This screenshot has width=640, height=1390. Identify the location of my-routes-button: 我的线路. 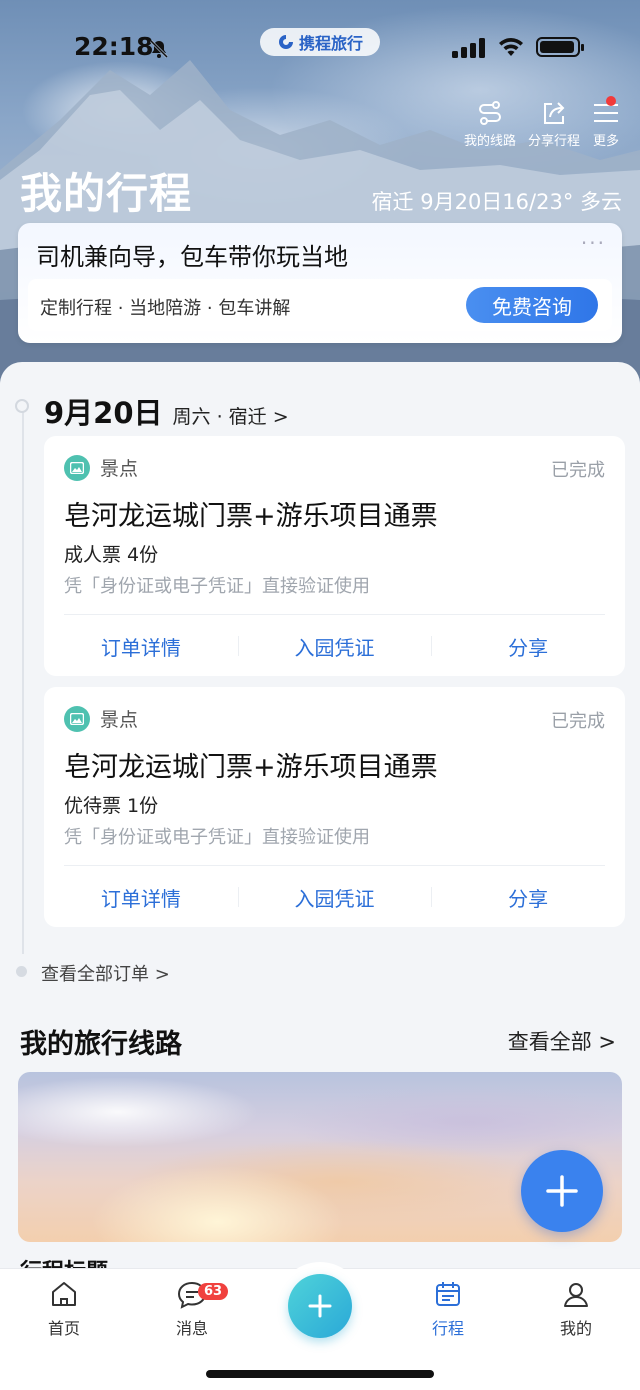
(490, 124).